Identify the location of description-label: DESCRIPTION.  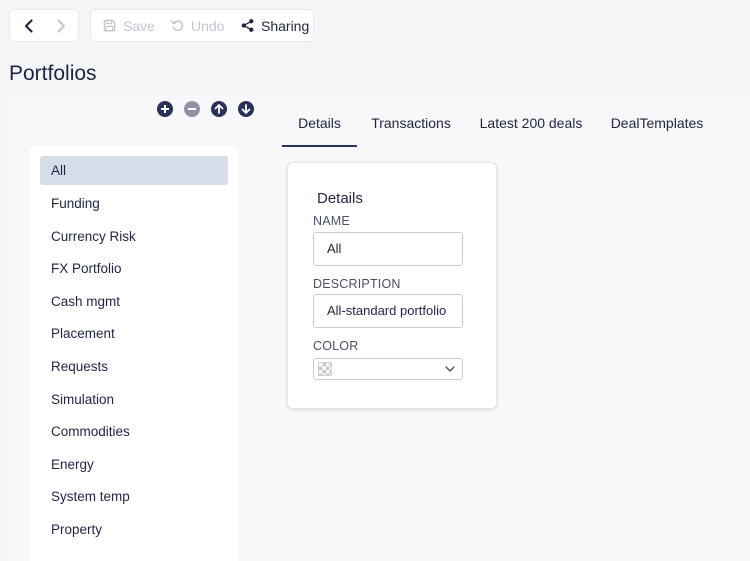
(357, 284).